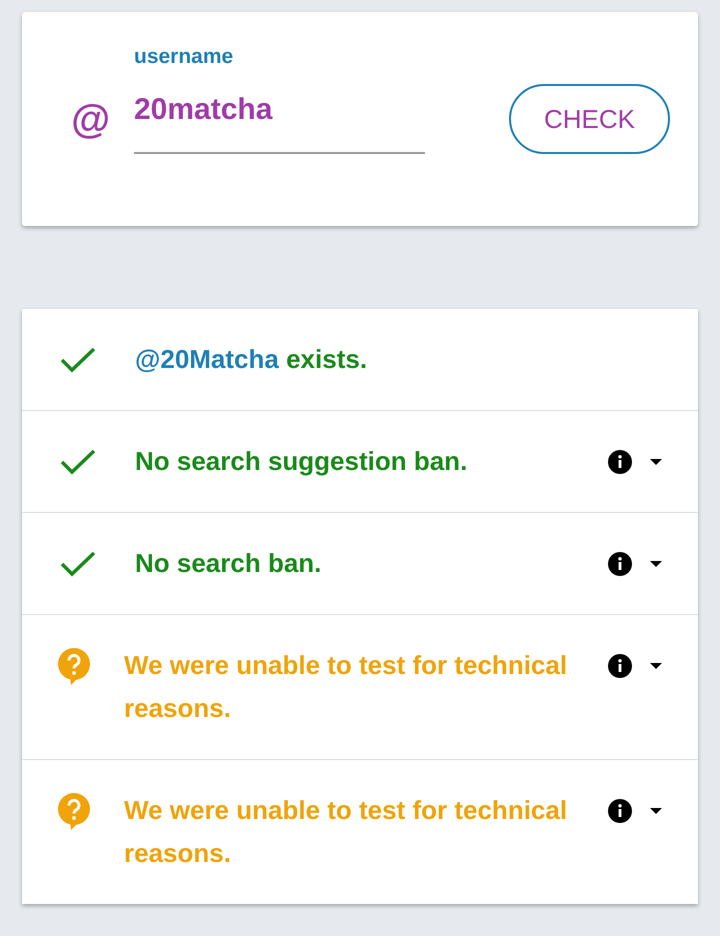 This screenshot has width=720, height=936. What do you see at coordinates (90, 120) in the screenshot?
I see `at-symbol: @` at bounding box center [90, 120].